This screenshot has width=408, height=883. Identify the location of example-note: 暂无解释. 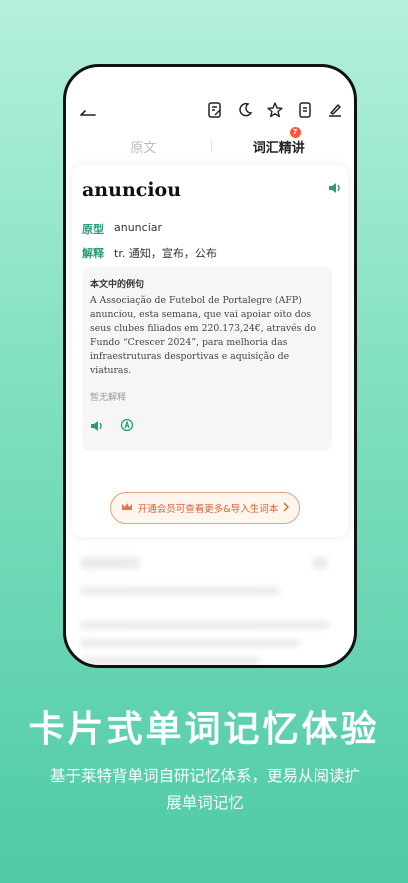
(108, 398).